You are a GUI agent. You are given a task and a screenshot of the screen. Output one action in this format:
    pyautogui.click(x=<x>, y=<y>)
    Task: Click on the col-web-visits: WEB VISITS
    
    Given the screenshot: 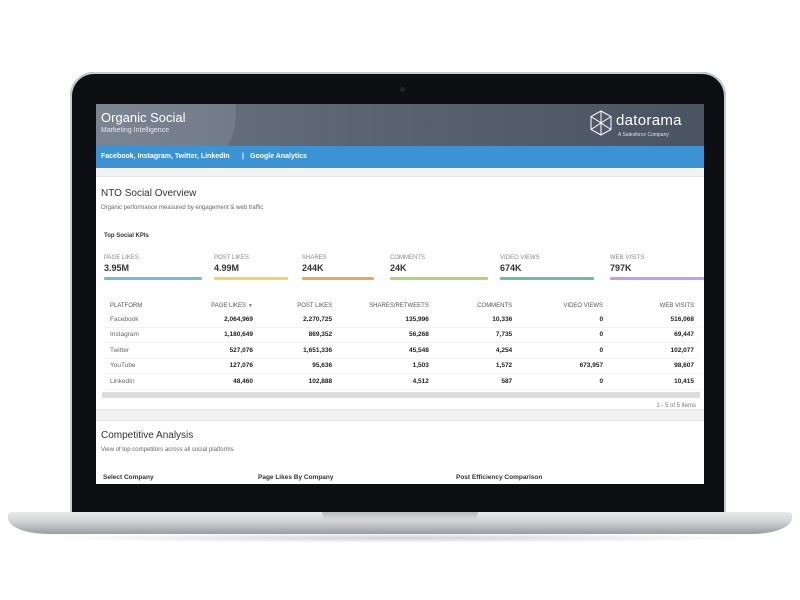 What is the action you would take?
    pyautogui.click(x=654, y=306)
    